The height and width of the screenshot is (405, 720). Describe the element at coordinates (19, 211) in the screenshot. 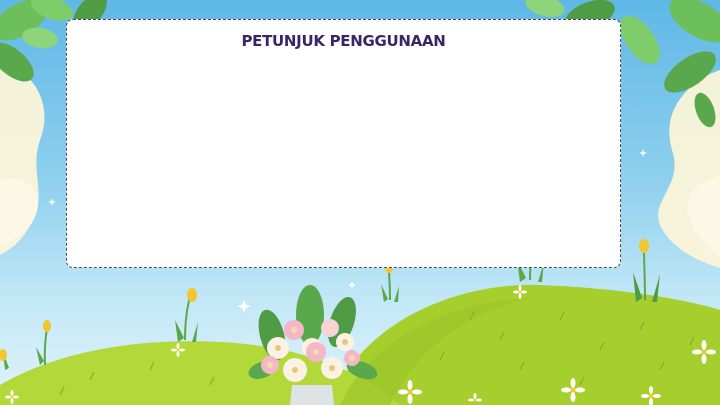

I see `cloud-left-lower` at that location.